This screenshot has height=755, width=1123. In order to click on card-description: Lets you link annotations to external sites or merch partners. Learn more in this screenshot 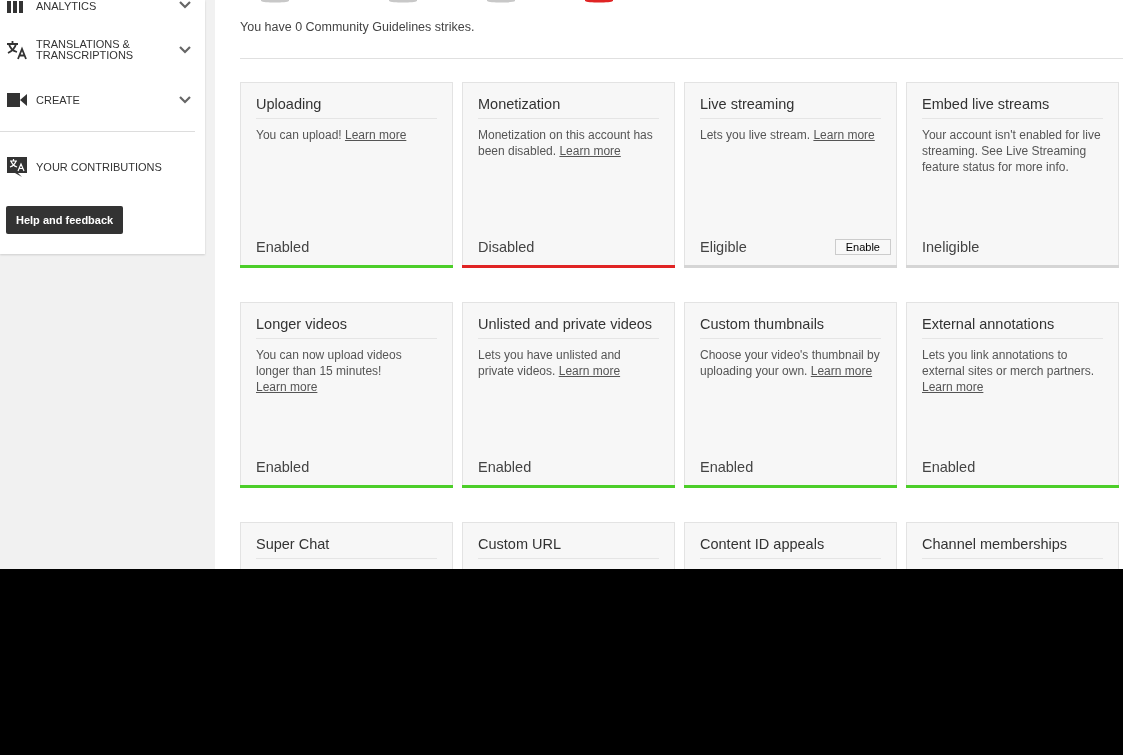, I will do `click(1009, 371)`.